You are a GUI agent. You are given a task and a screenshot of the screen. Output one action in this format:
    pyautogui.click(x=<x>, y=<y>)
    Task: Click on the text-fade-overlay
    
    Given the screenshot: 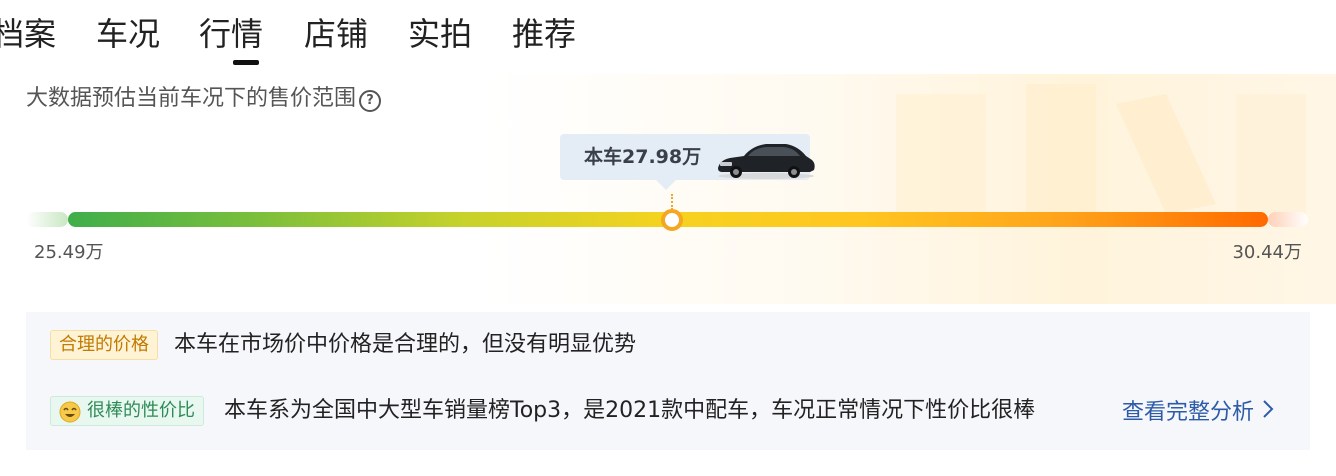 What is the action you would take?
    pyautogui.click(x=1086, y=407)
    